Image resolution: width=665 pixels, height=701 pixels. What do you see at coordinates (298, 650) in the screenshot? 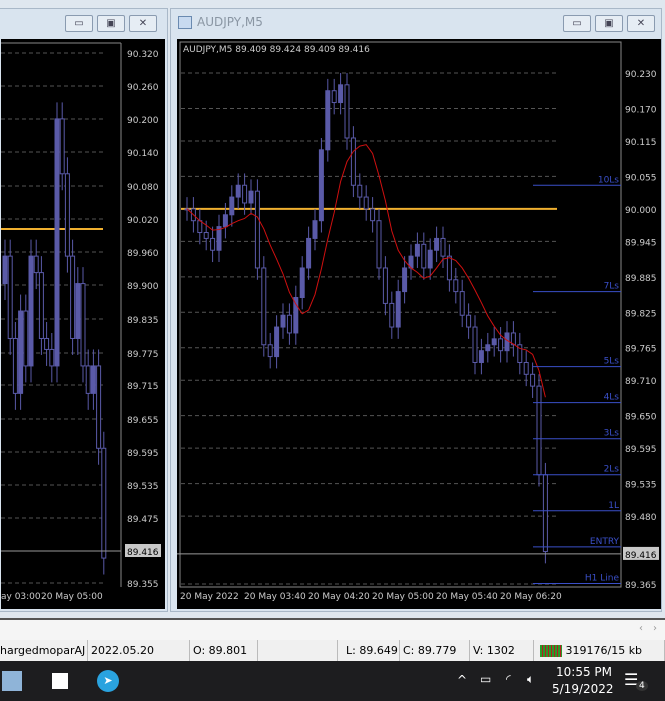
I see `status-high-empty` at bounding box center [298, 650].